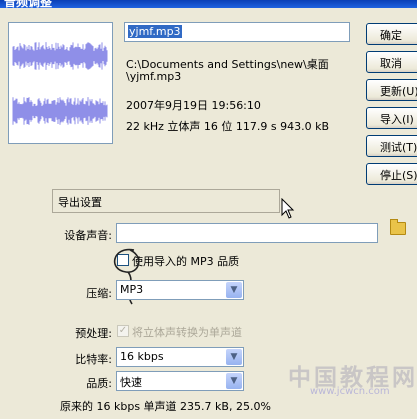  What do you see at coordinates (208, 4) in the screenshot?
I see `title-bar: 音频调整` at bounding box center [208, 4].